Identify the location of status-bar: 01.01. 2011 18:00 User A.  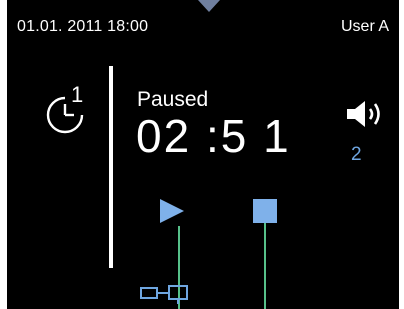
(203, 29).